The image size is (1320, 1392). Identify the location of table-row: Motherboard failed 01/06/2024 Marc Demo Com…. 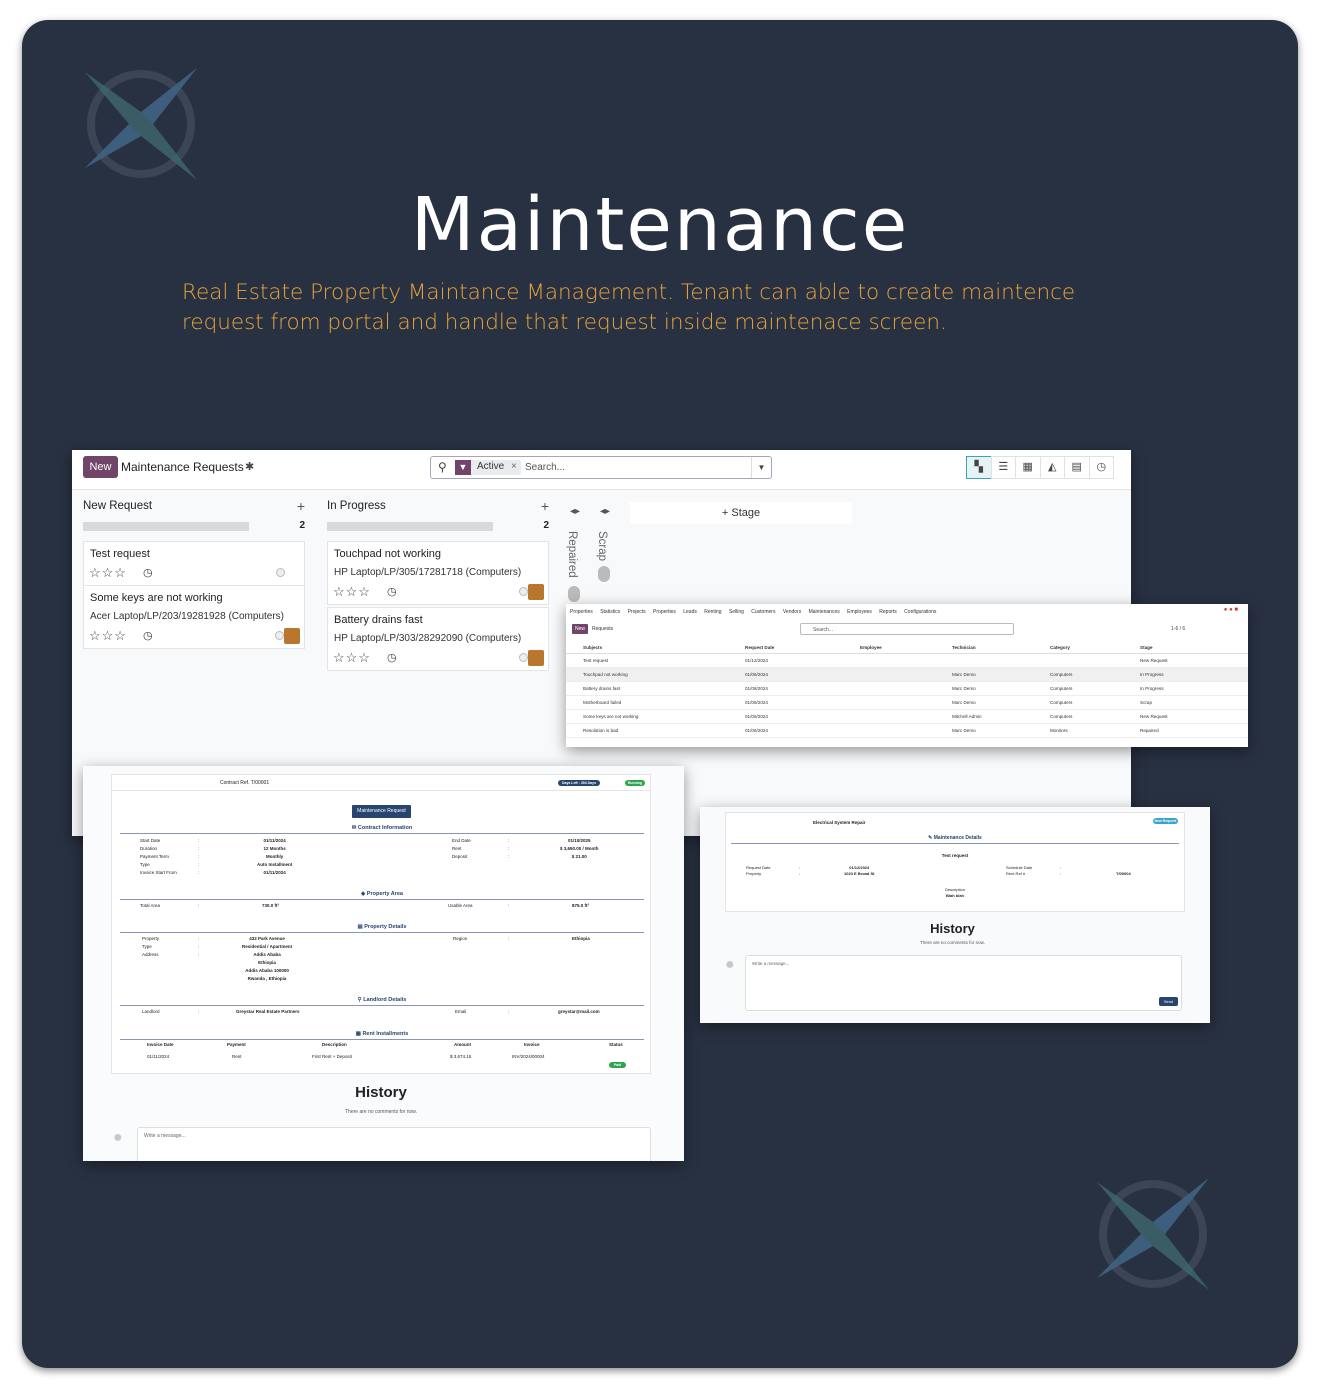
(907, 702).